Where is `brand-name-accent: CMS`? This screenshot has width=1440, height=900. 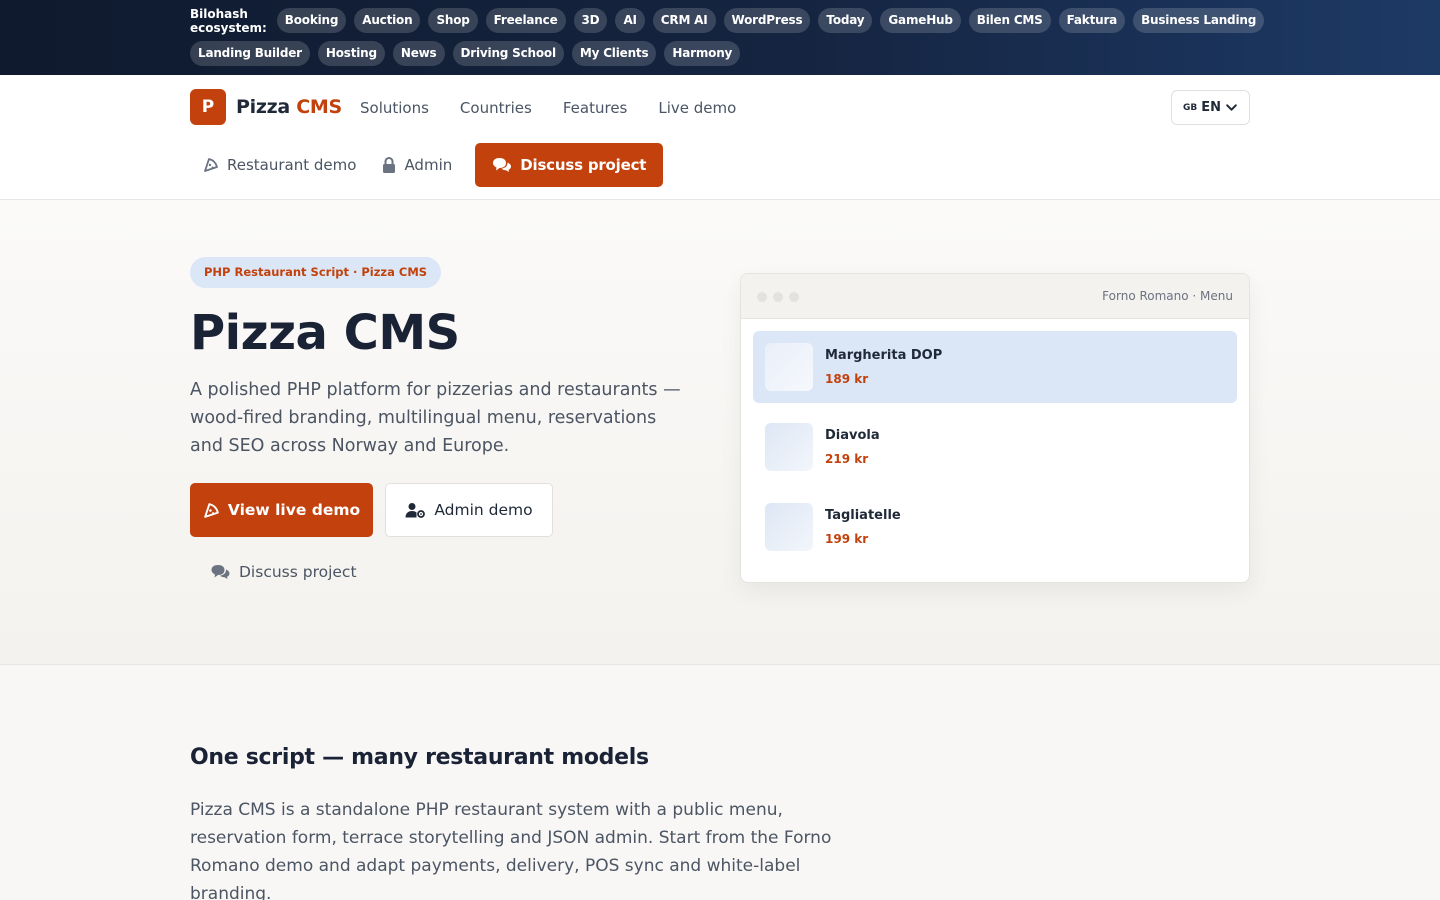
brand-name-accent: CMS is located at coordinates (319, 107).